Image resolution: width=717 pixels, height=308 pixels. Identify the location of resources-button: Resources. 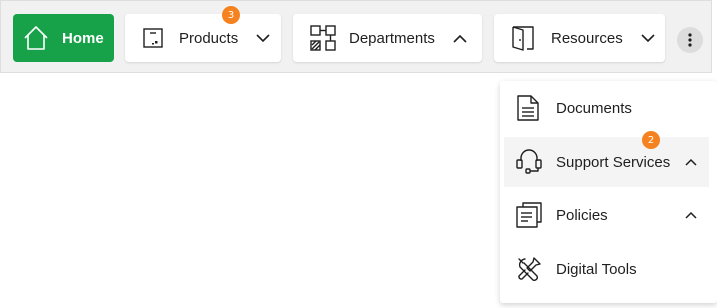
(579, 38).